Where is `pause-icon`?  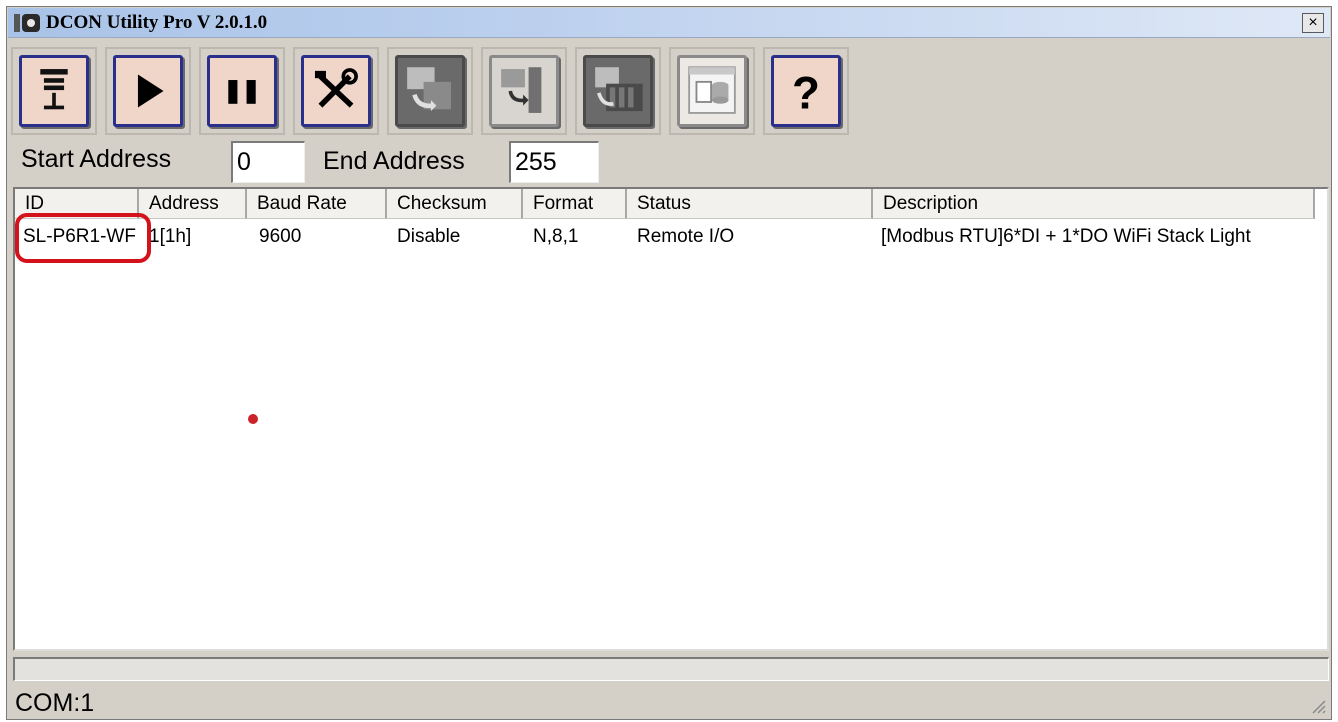 pause-icon is located at coordinates (242, 92).